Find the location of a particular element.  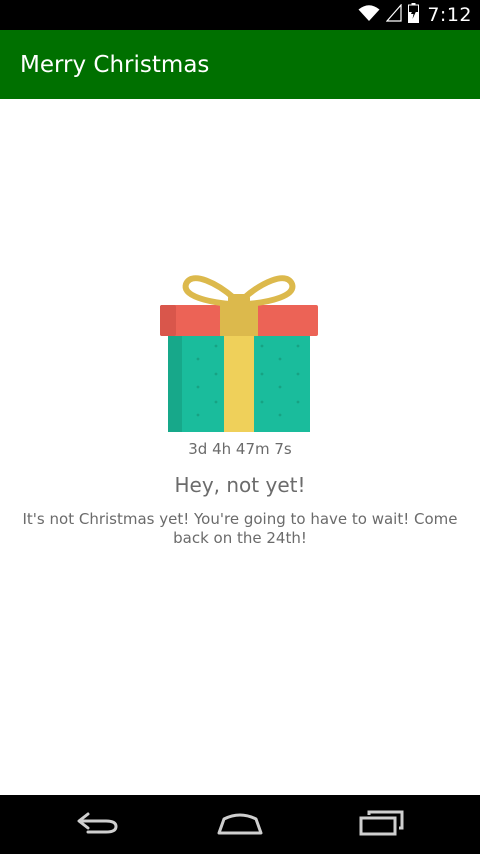

back-button is located at coordinates (98, 824).